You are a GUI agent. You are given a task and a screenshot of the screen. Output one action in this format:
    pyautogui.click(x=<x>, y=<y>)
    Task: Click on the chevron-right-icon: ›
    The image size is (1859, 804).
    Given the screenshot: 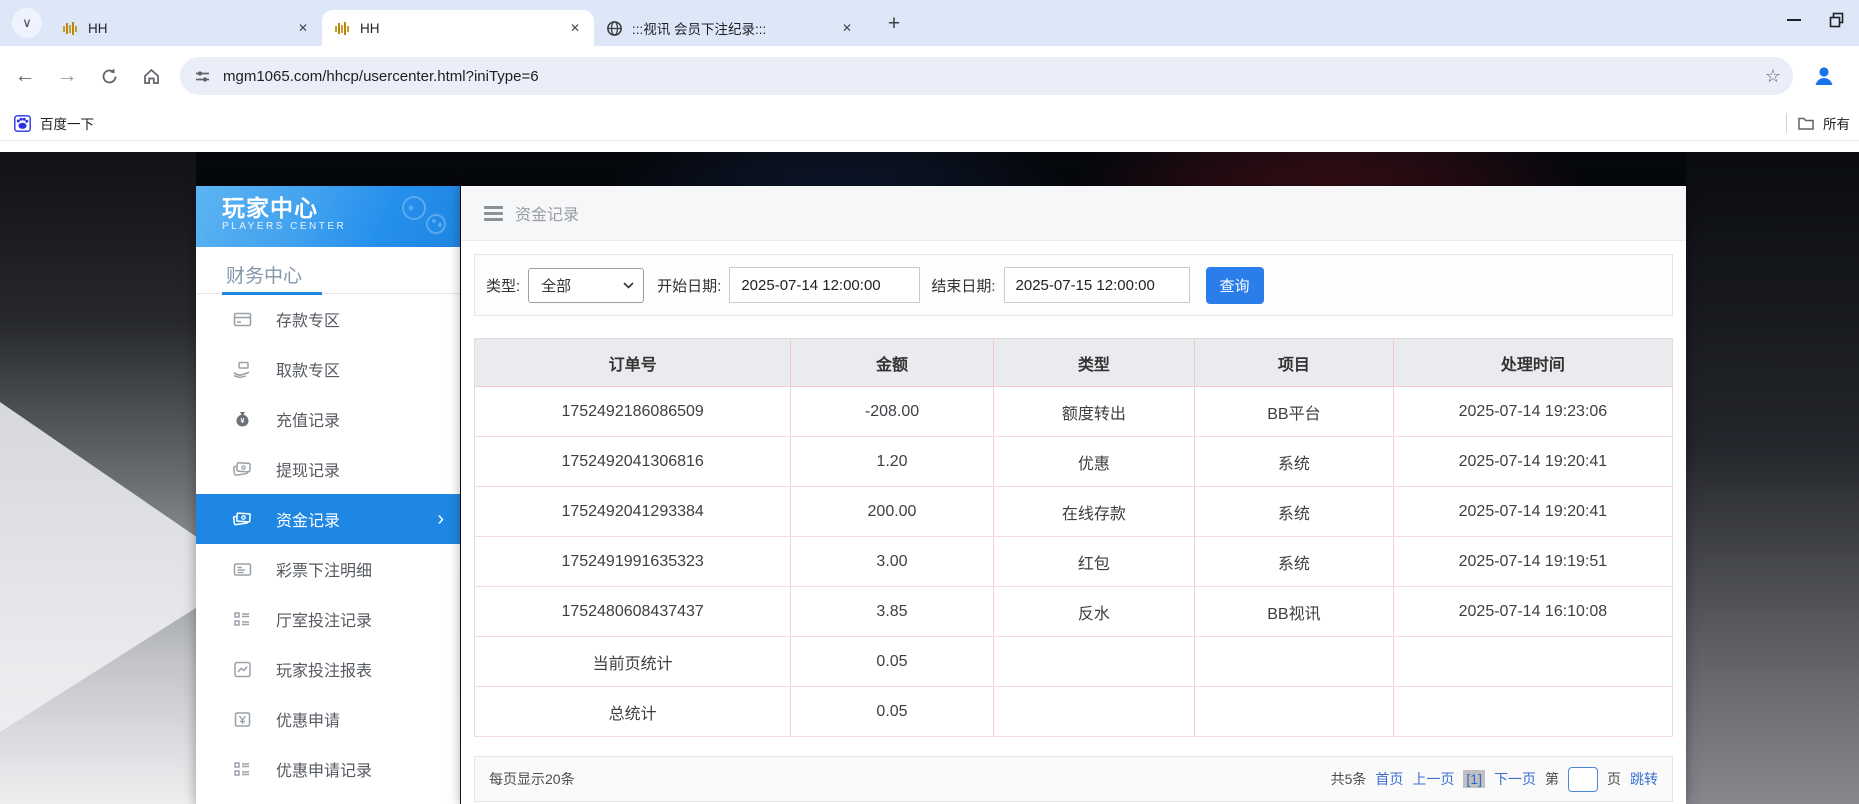 What is the action you would take?
    pyautogui.click(x=440, y=519)
    